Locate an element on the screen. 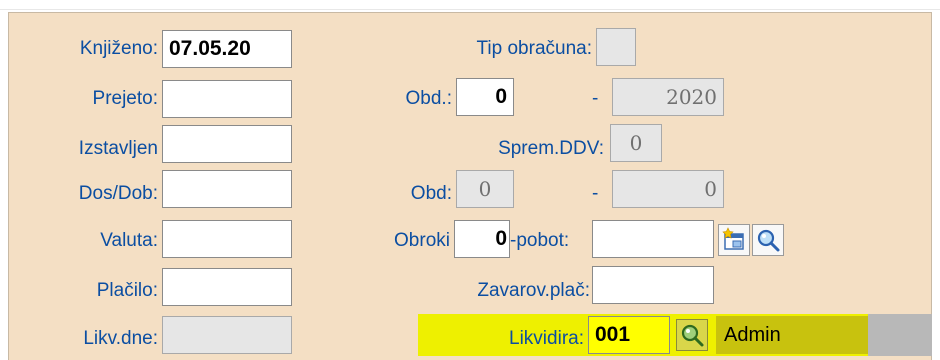  likvdne-input is located at coordinates (227, 335).